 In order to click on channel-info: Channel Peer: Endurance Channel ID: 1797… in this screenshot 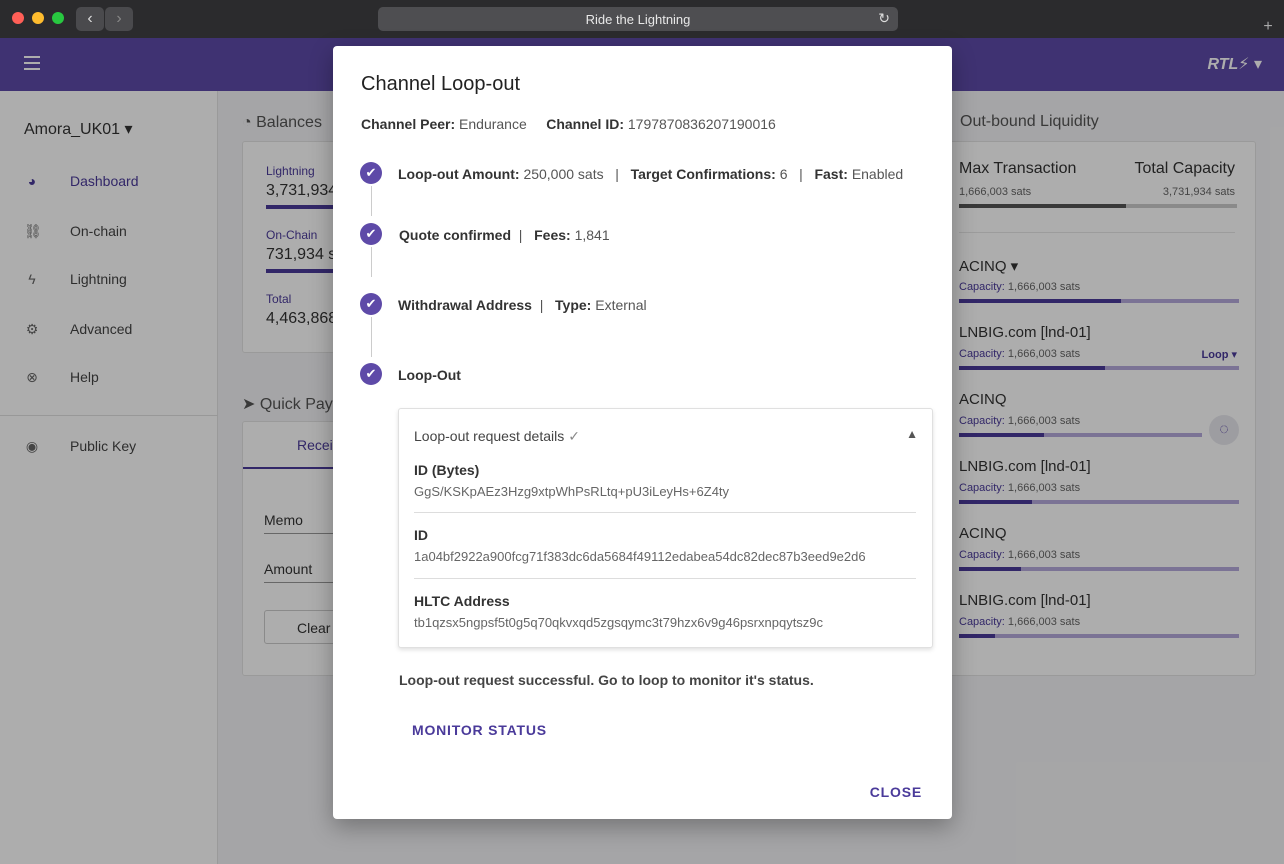, I will do `click(568, 124)`.